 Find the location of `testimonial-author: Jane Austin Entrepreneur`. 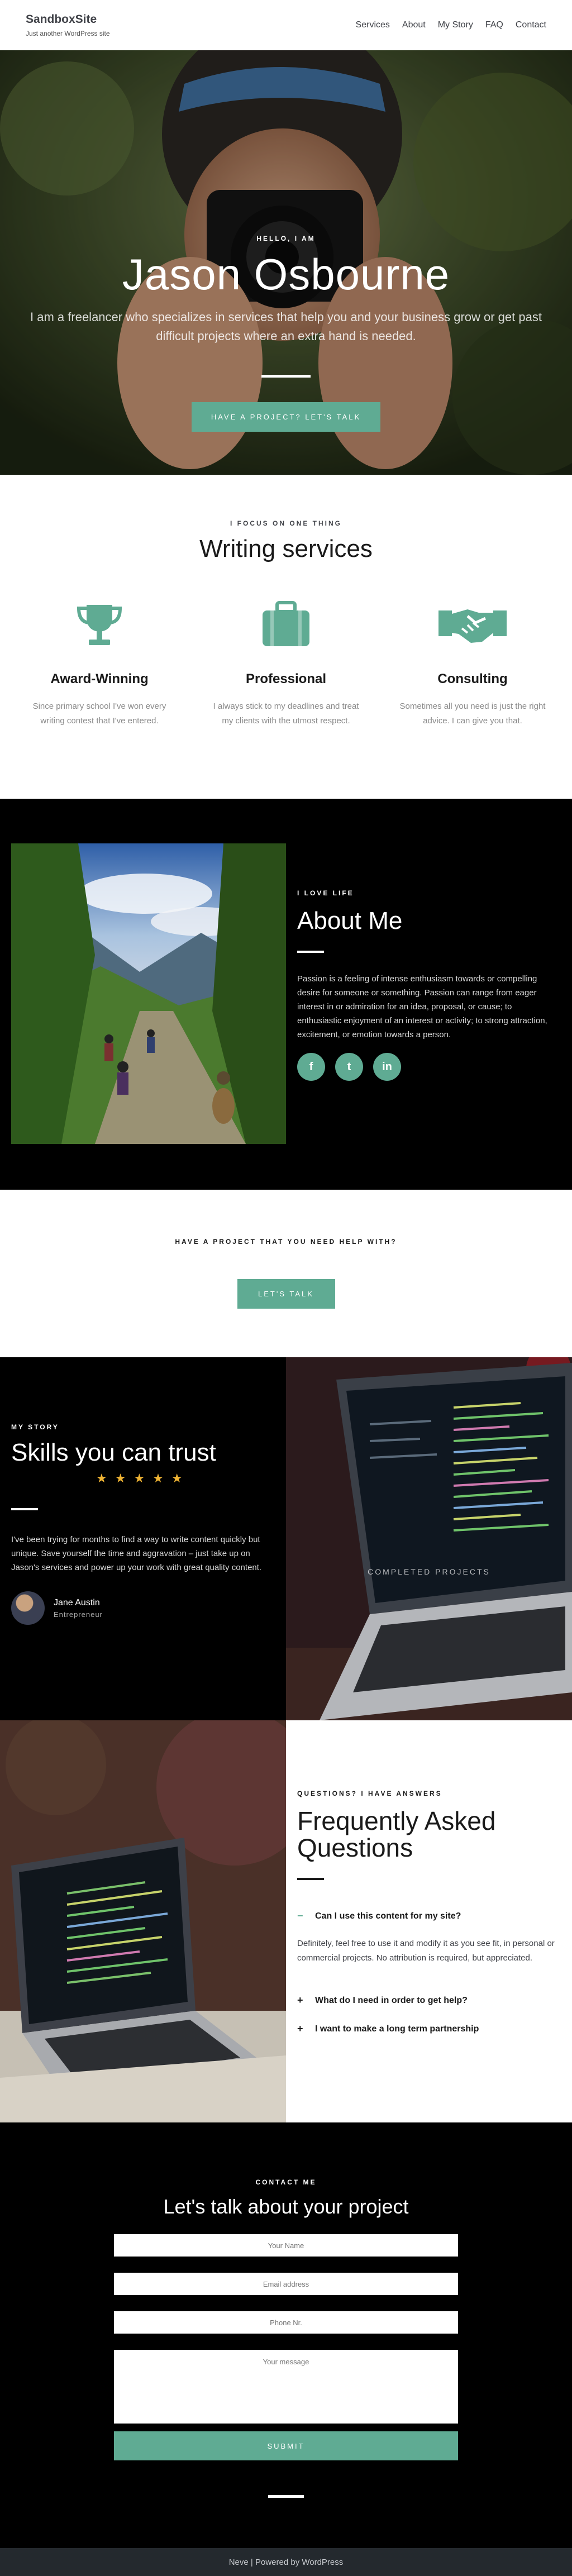

testimonial-author: Jane Austin Entrepreneur is located at coordinates (143, 1608).